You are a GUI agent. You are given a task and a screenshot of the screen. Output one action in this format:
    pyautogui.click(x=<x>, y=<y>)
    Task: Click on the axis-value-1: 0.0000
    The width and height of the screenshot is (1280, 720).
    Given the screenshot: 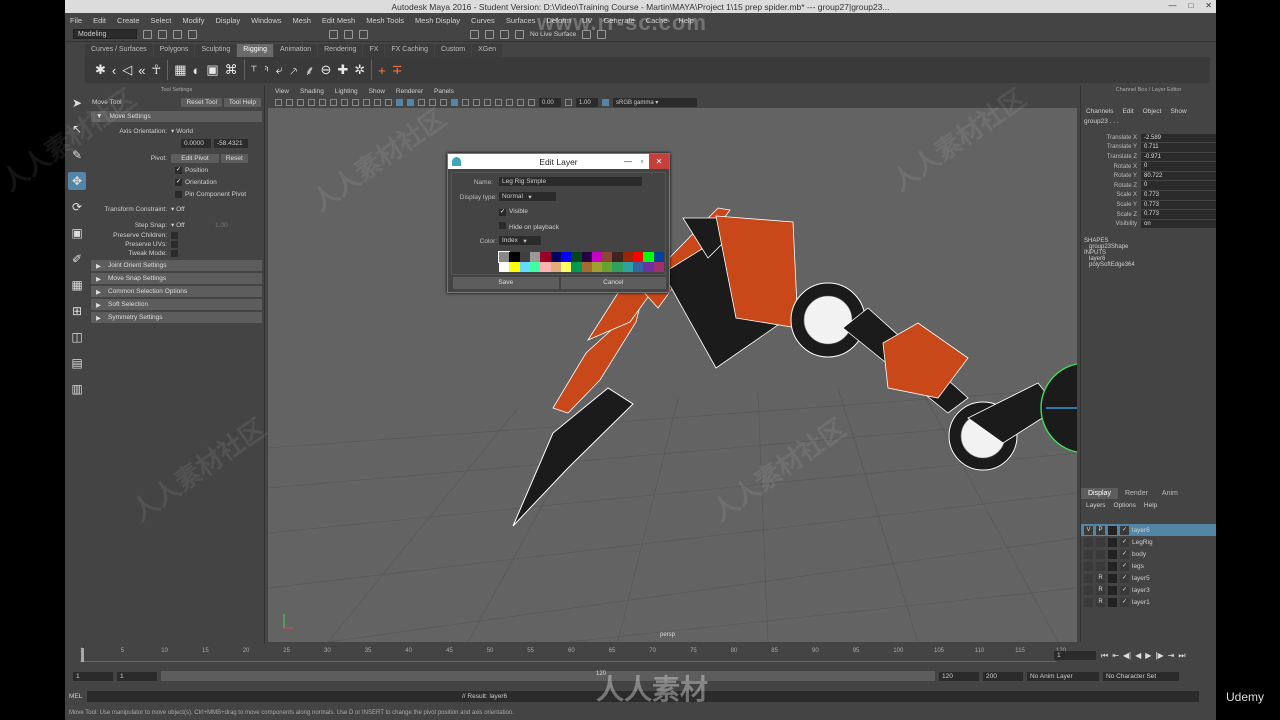 What is the action you would take?
    pyautogui.click(x=196, y=143)
    